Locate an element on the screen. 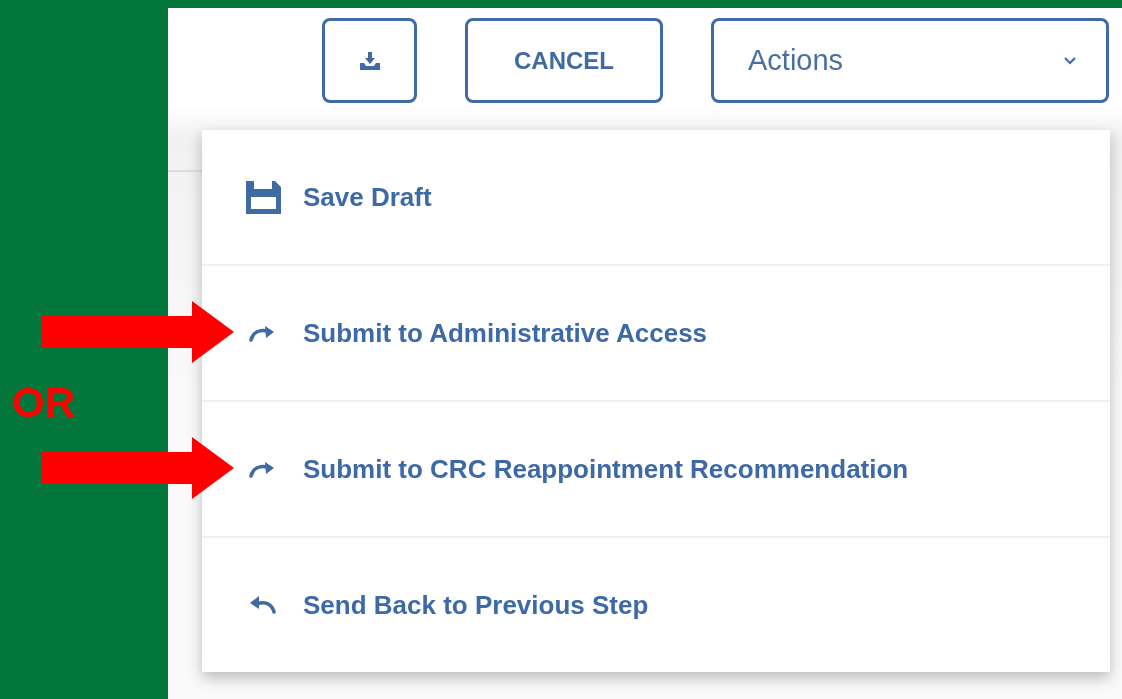 Image resolution: width=1122 pixels, height=699 pixels. save-icon is located at coordinates (263, 197).